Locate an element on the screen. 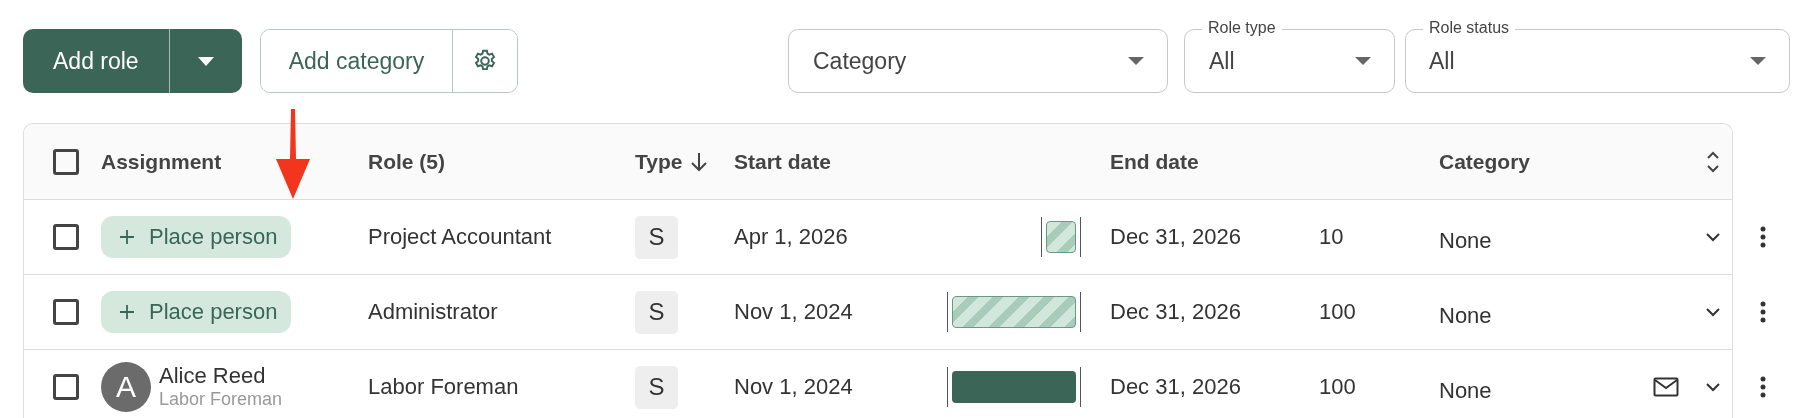 Image resolution: width=1804 pixels, height=418 pixels. dropdown-button is located at coordinates (205, 61).